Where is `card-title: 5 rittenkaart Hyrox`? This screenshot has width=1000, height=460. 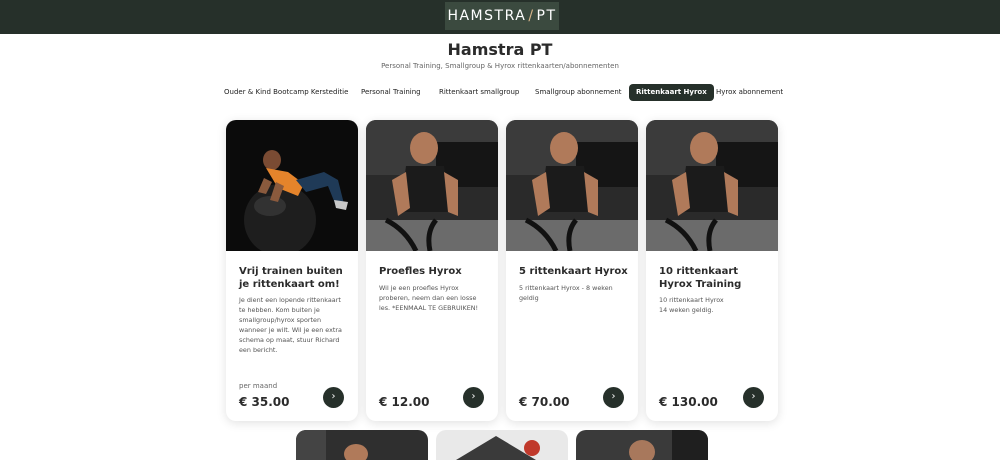 card-title: 5 rittenkaart Hyrox is located at coordinates (573, 271).